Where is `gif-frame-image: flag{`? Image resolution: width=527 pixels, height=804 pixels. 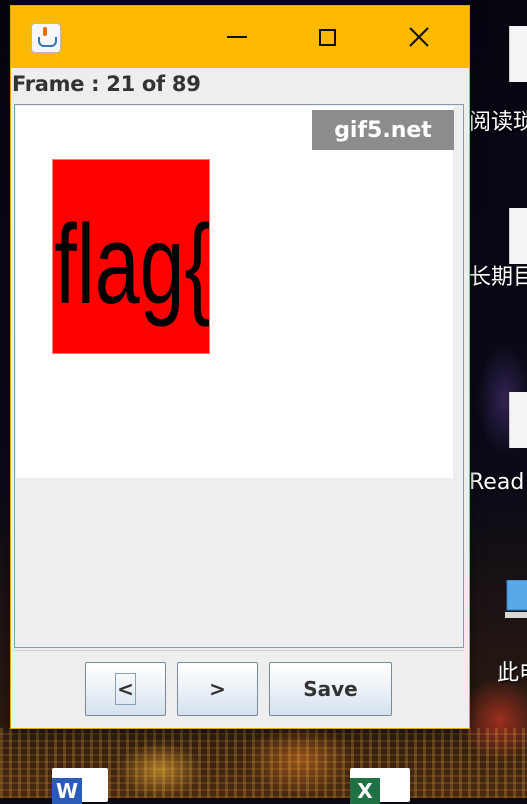
gif-frame-image: flag{ is located at coordinates (131, 256).